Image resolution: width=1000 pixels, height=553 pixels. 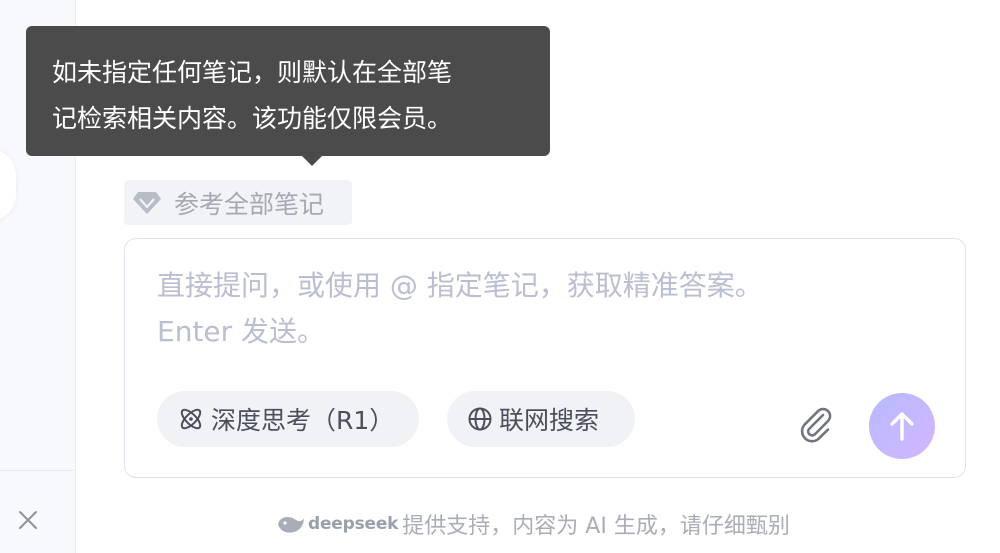 I want to click on globe-icon, so click(x=480, y=419).